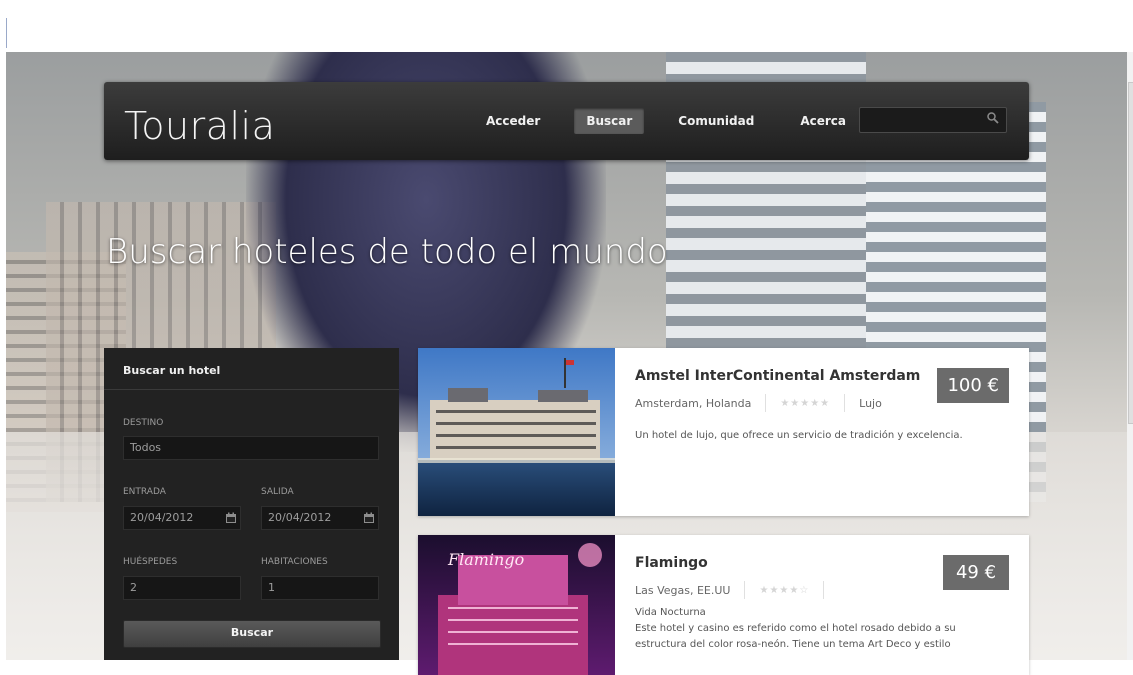 Image resolution: width=1133 pixels, height=675 pixels. I want to click on search-panel-title: Buscar un hotel, so click(251, 369).